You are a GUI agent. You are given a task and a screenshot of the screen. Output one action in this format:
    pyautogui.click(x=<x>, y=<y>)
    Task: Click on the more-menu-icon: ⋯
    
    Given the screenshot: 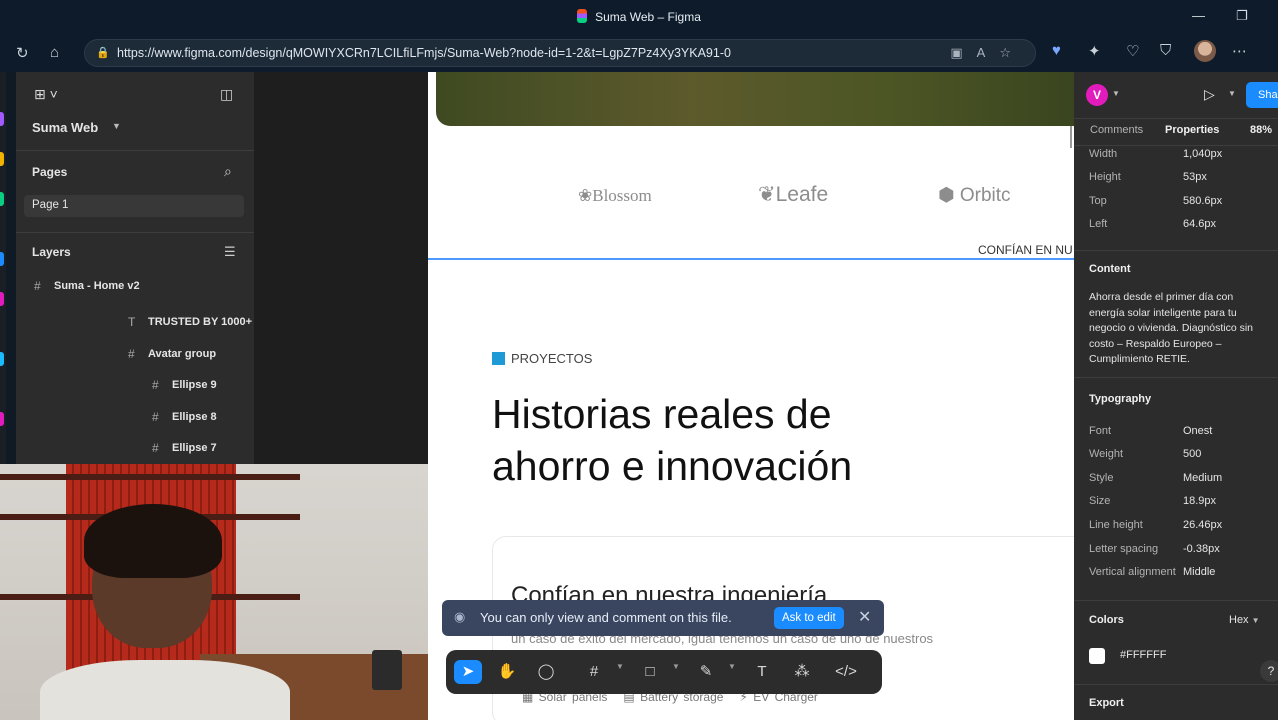 What is the action you would take?
    pyautogui.click(x=1239, y=51)
    